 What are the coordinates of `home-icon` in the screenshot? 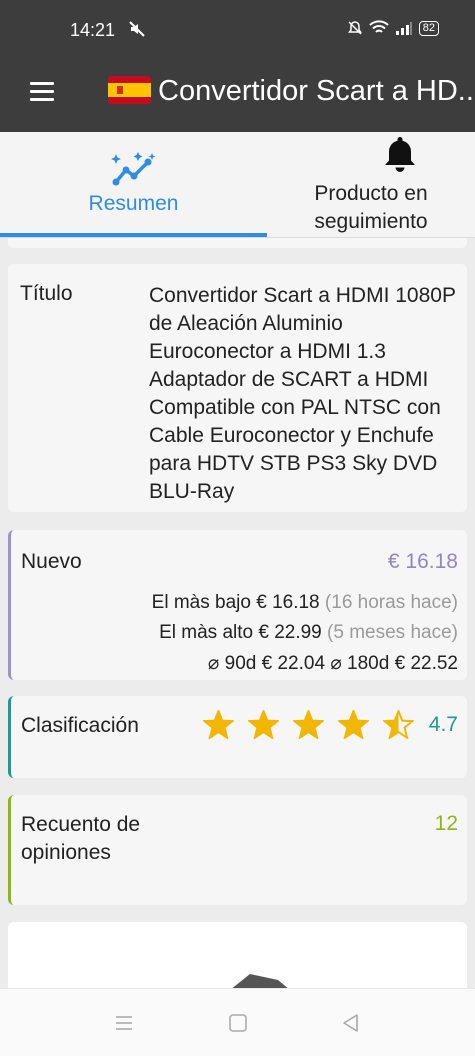 It's located at (238, 1023).